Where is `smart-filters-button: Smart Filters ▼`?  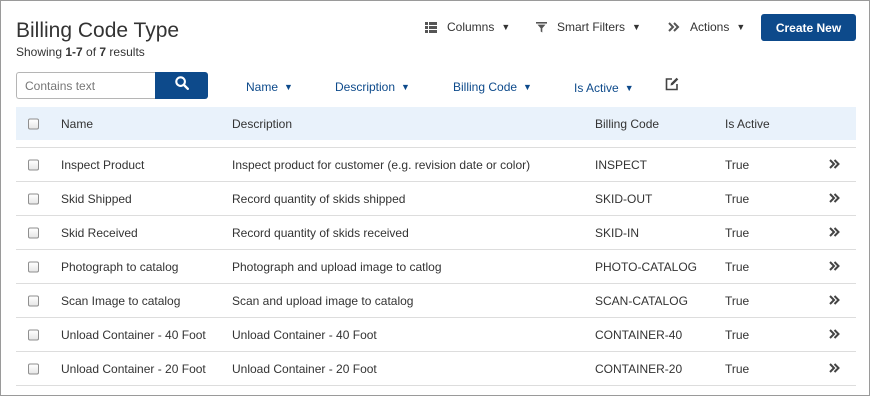 smart-filters-button: Smart Filters ▼ is located at coordinates (588, 27).